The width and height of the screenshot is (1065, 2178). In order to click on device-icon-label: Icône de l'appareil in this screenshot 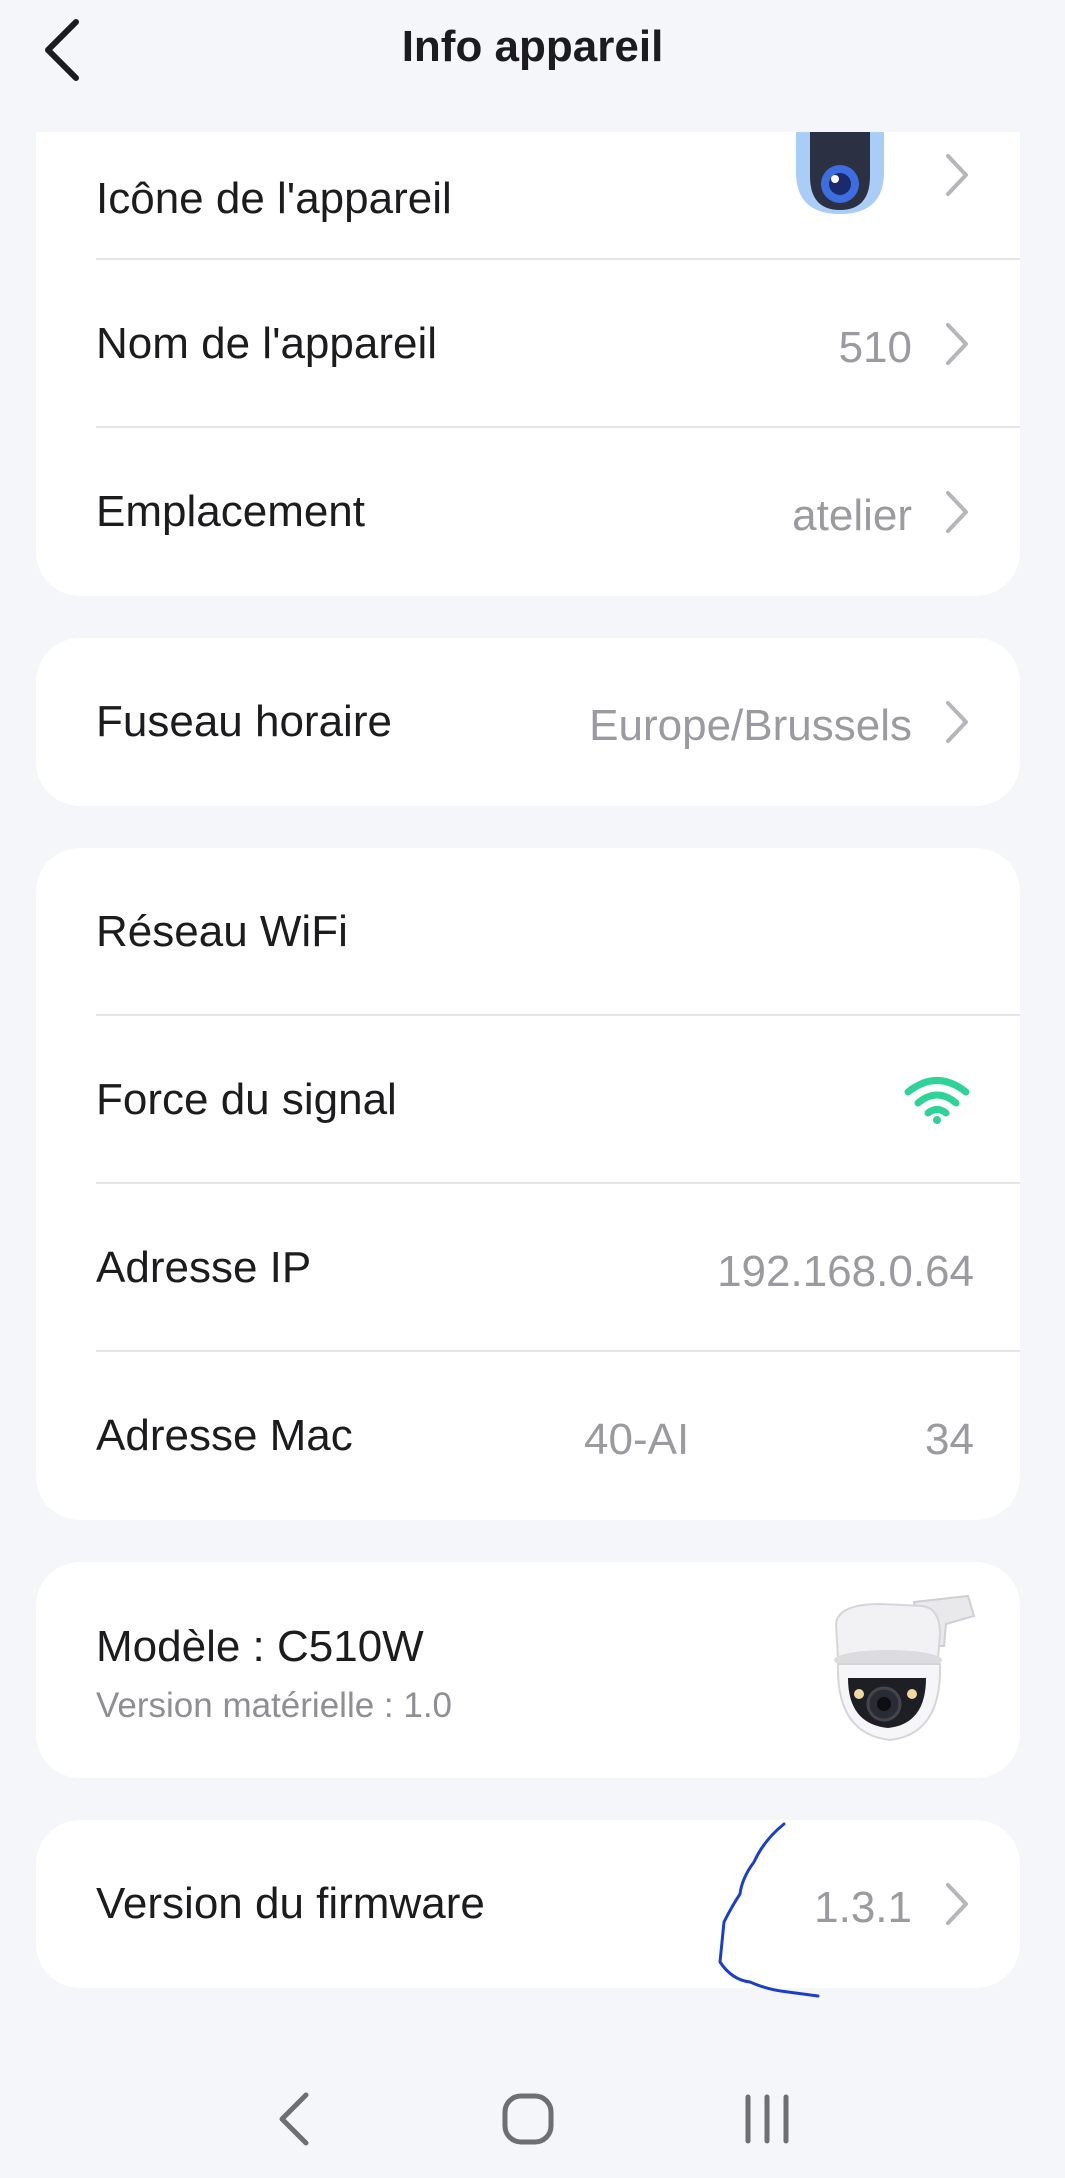, I will do `click(274, 198)`.